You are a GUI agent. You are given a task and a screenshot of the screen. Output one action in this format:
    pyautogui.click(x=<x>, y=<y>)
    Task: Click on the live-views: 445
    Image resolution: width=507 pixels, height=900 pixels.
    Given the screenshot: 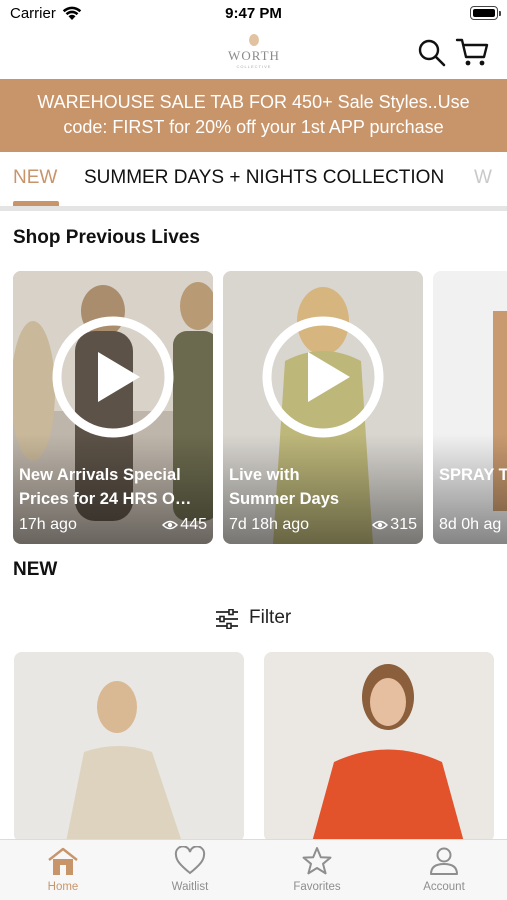 What is the action you would take?
    pyautogui.click(x=184, y=525)
    